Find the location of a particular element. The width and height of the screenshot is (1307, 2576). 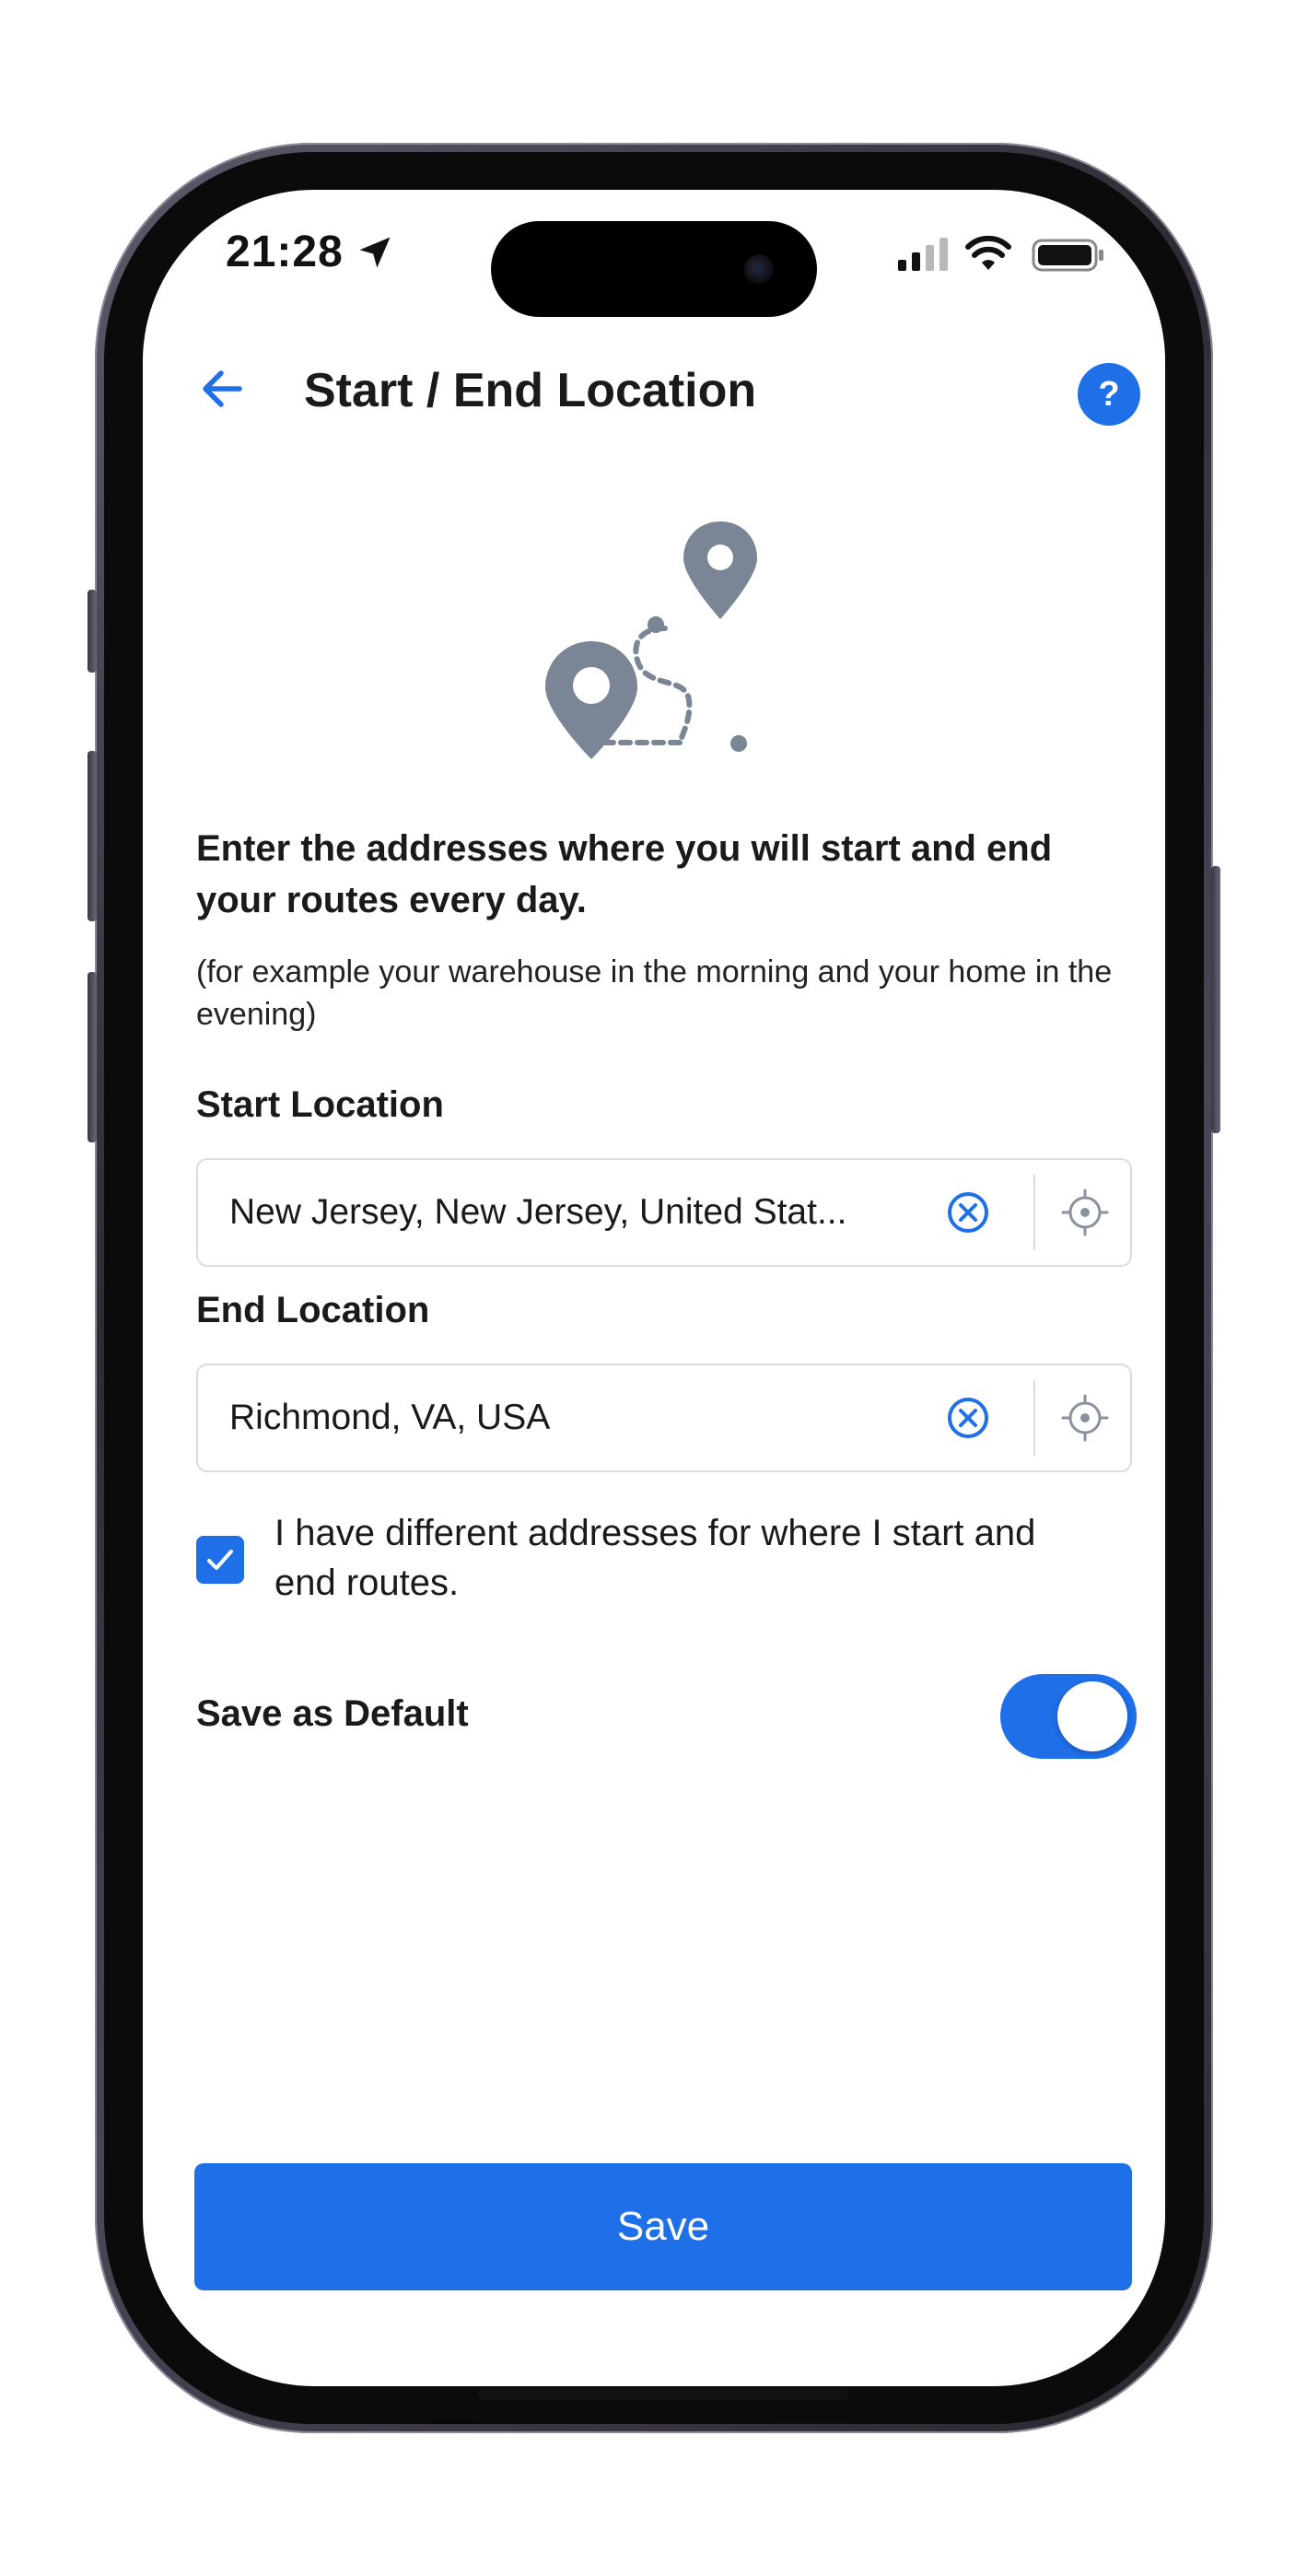

checkmark-icon is located at coordinates (220, 1560).